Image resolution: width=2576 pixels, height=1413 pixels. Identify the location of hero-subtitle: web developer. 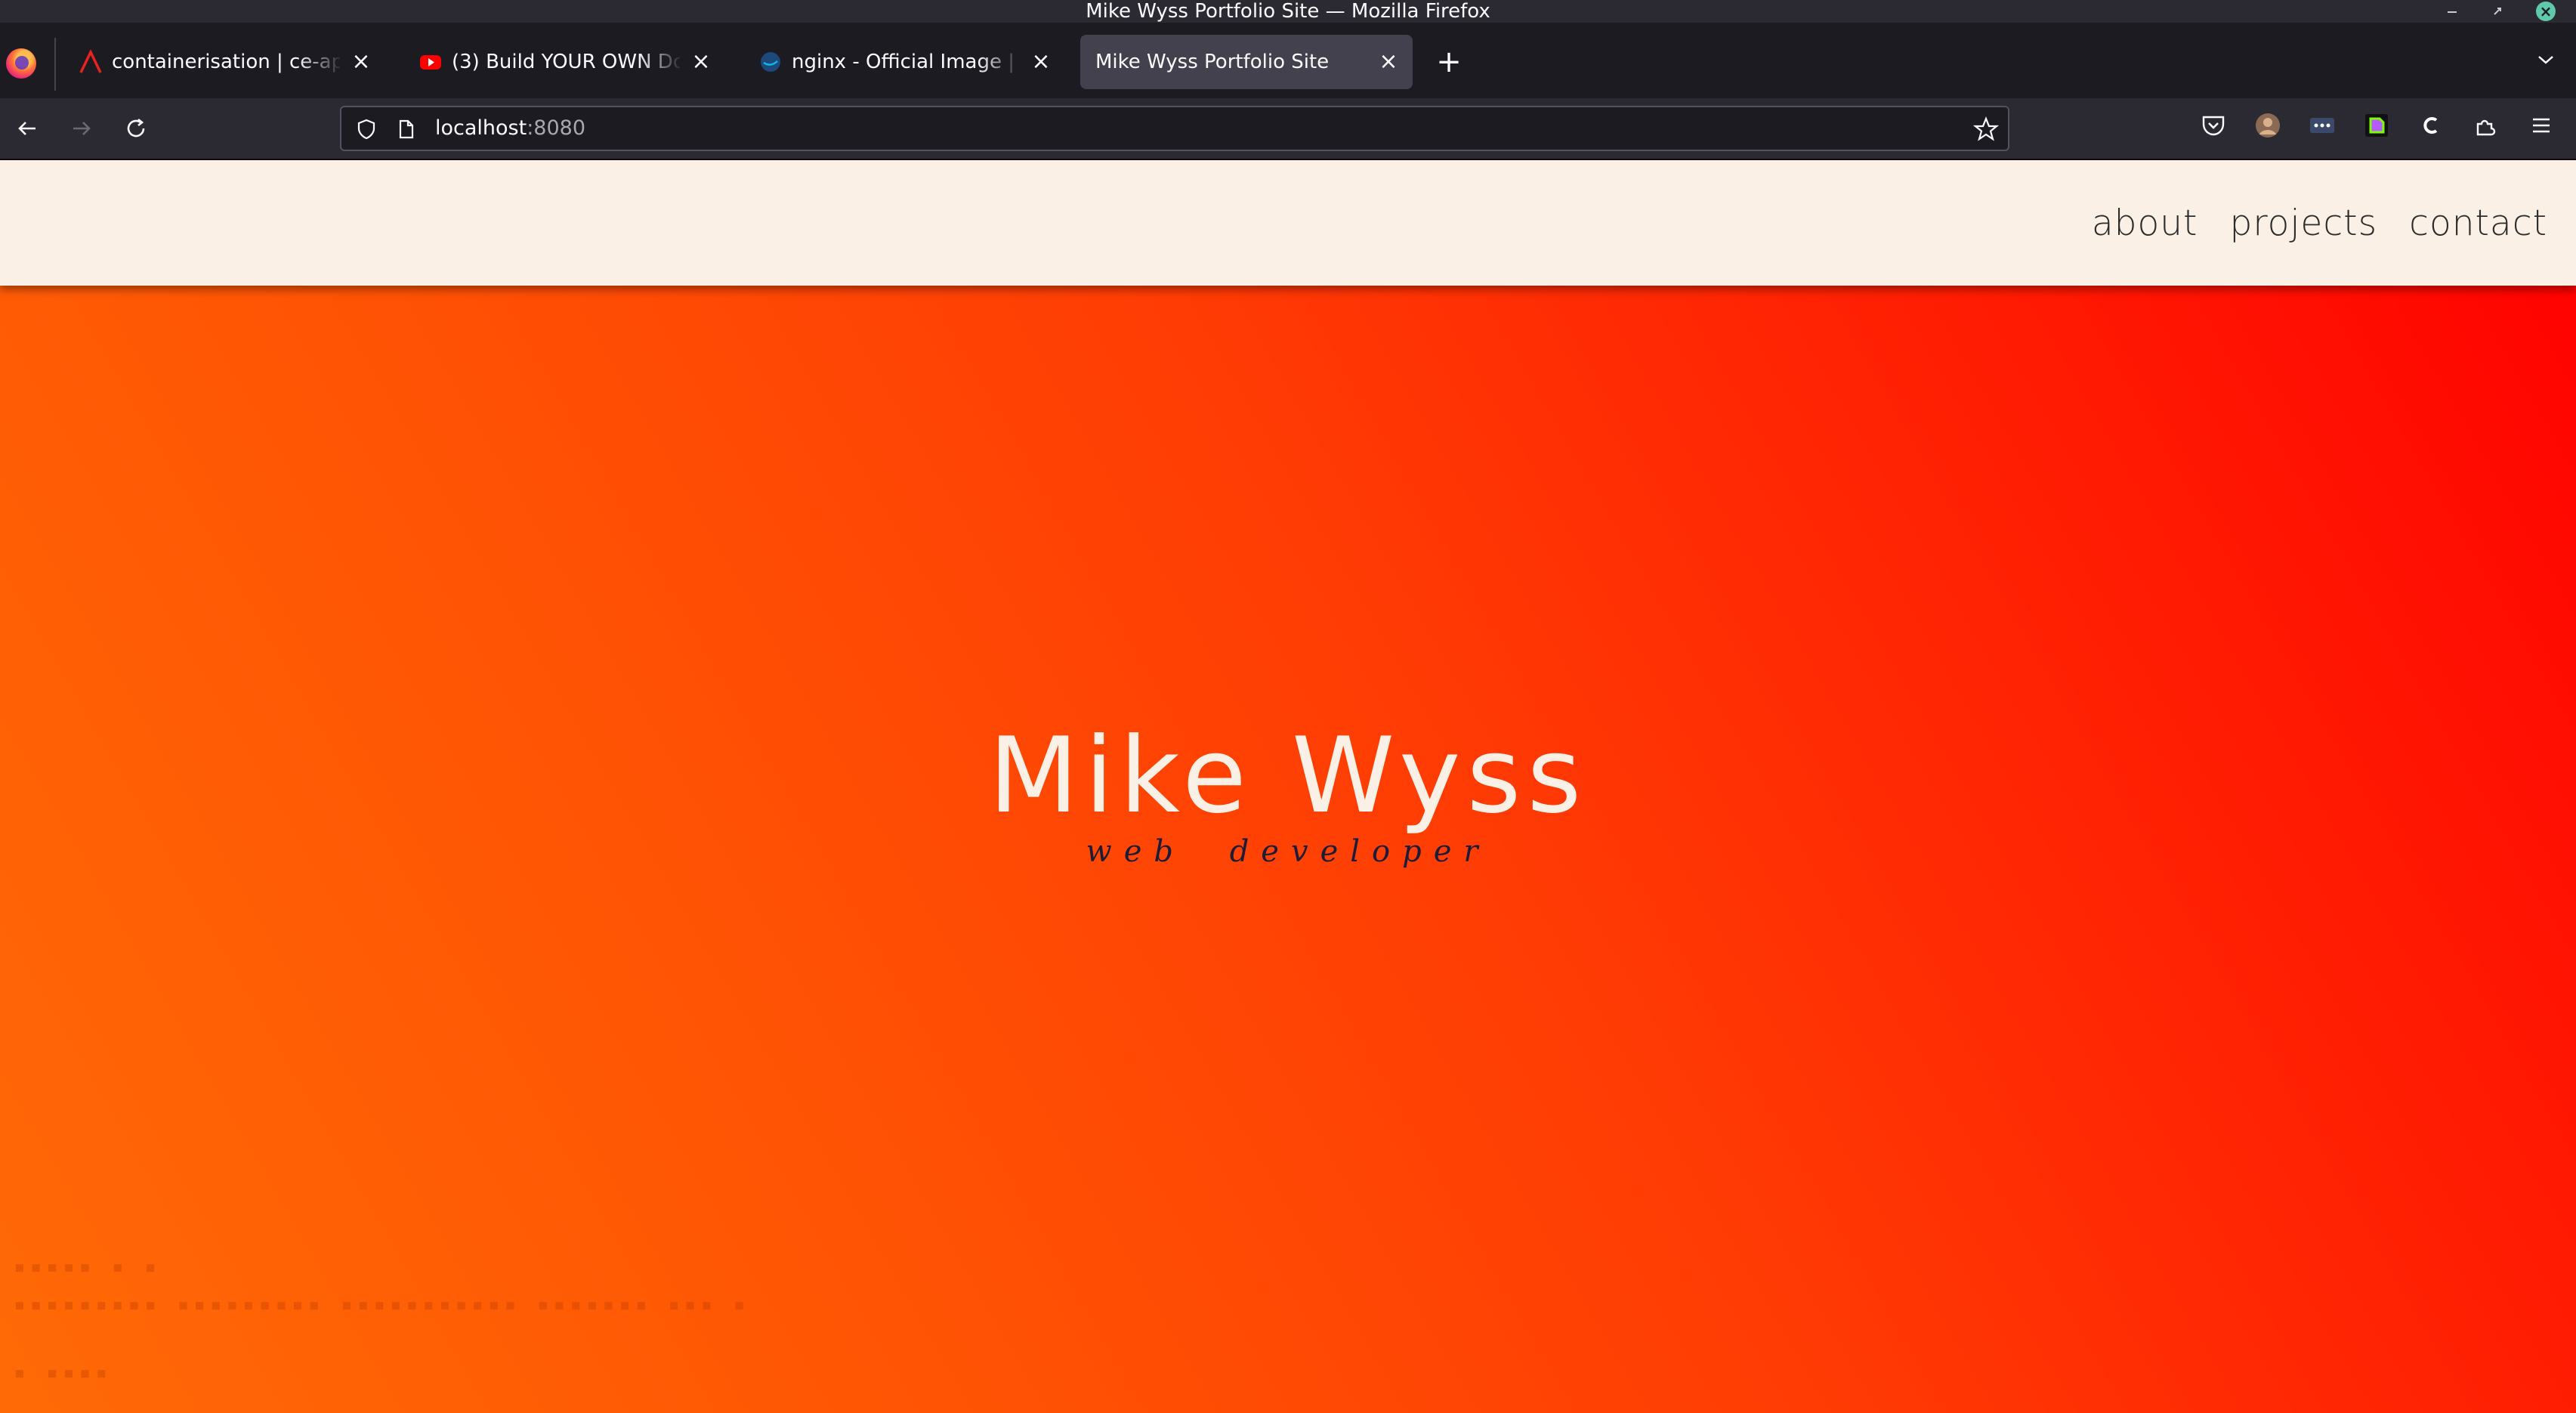
(1288, 851).